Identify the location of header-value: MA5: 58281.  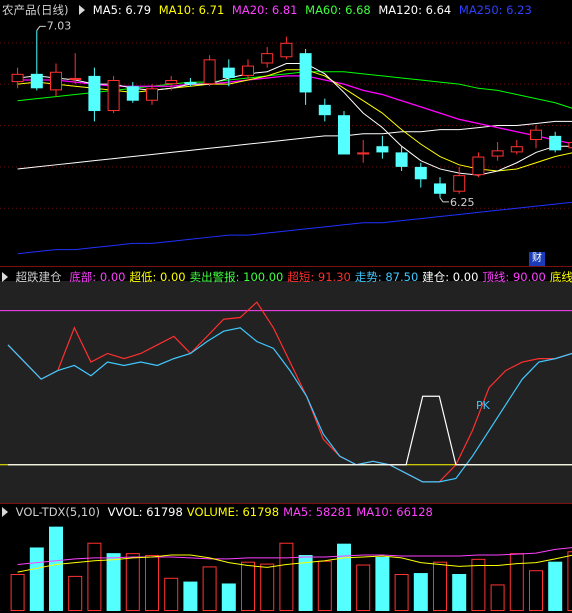
(318, 512).